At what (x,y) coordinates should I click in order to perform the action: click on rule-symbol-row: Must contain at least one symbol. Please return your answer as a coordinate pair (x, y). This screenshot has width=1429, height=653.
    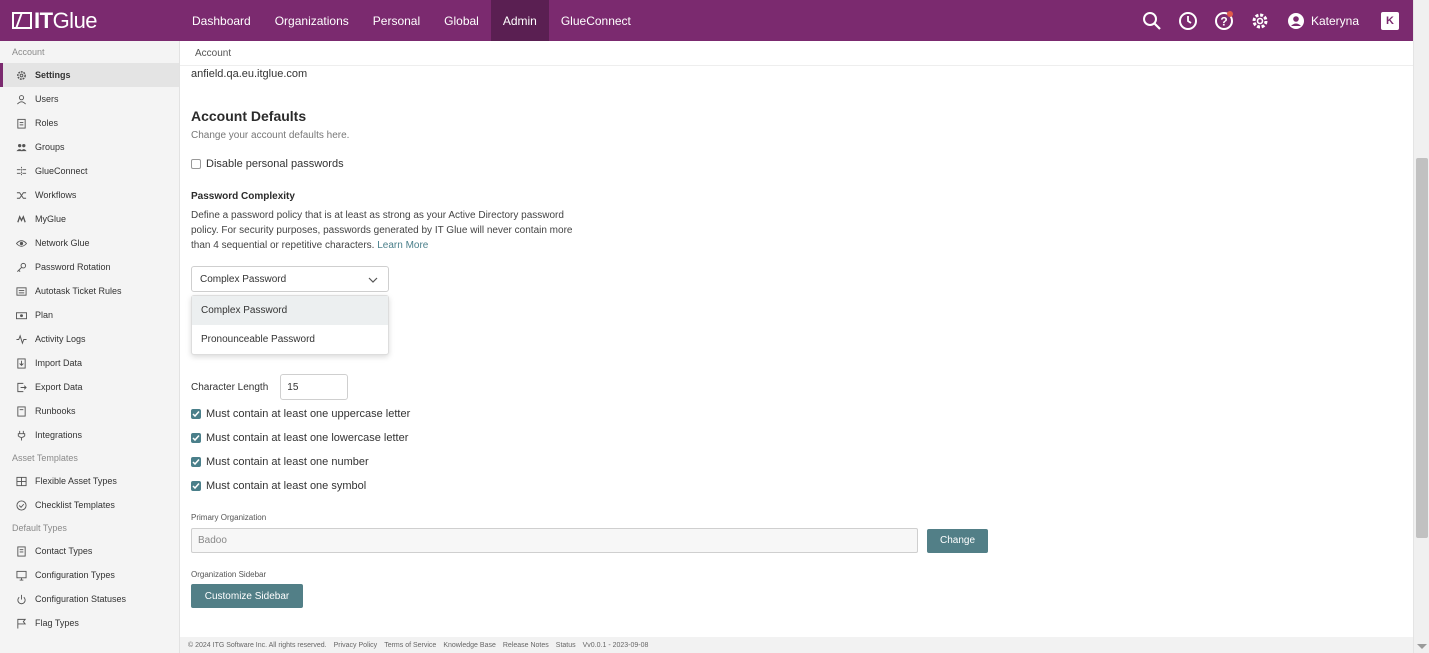
    Looking at the image, I should click on (802, 486).